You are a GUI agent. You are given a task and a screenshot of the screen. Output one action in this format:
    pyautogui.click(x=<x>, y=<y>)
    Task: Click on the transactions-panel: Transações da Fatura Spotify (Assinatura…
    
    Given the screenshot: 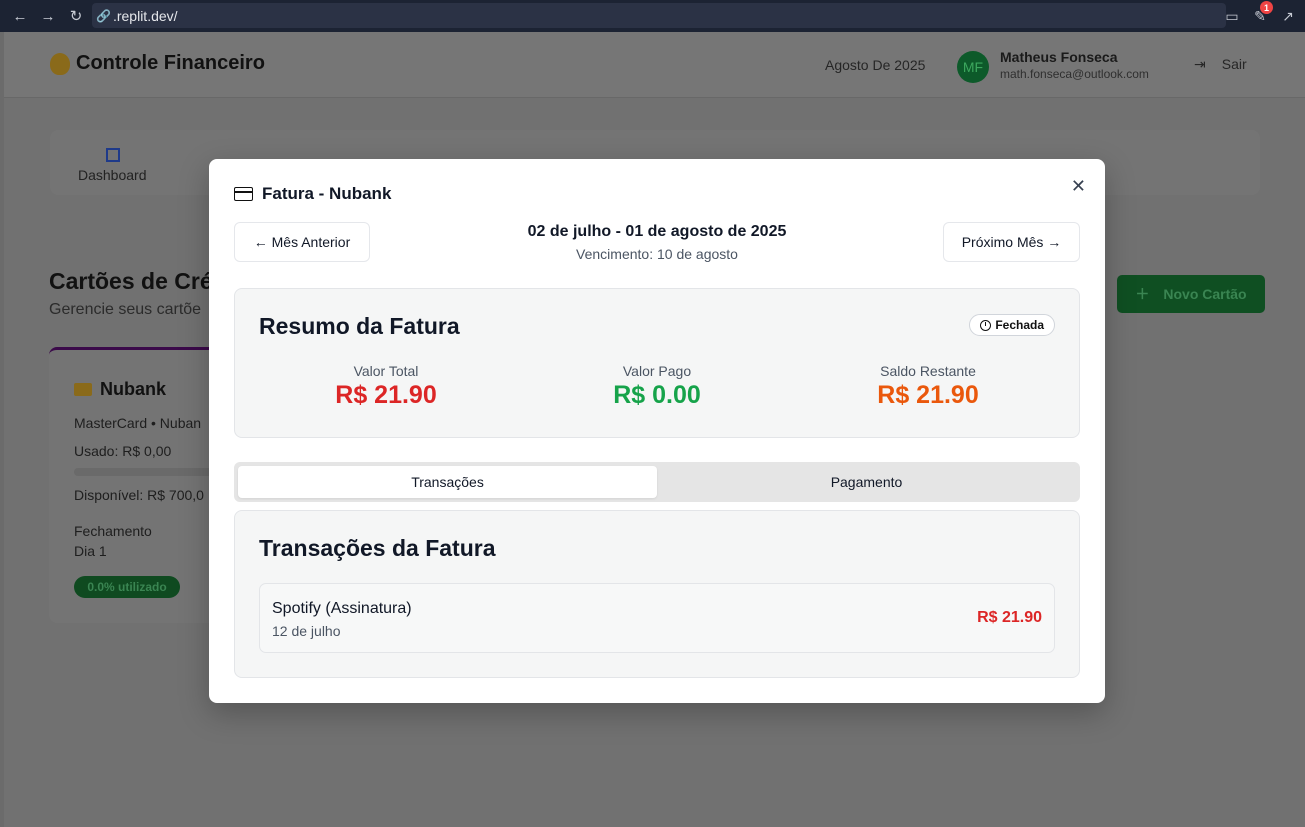 What is the action you would take?
    pyautogui.click(x=657, y=594)
    